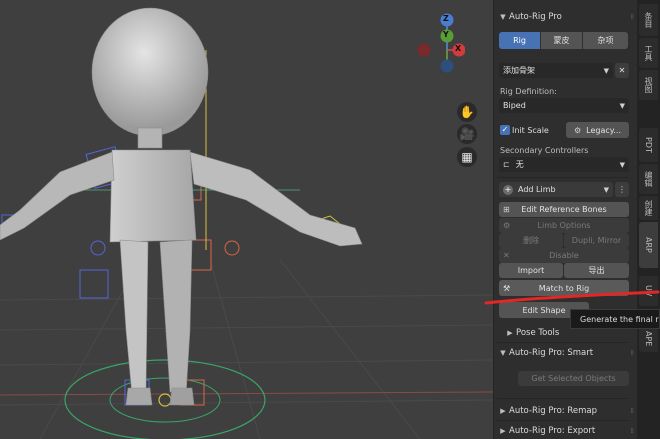 This screenshot has height=439, width=660. What do you see at coordinates (572, 297) in the screenshot?
I see `red-underline-annotation` at bounding box center [572, 297].